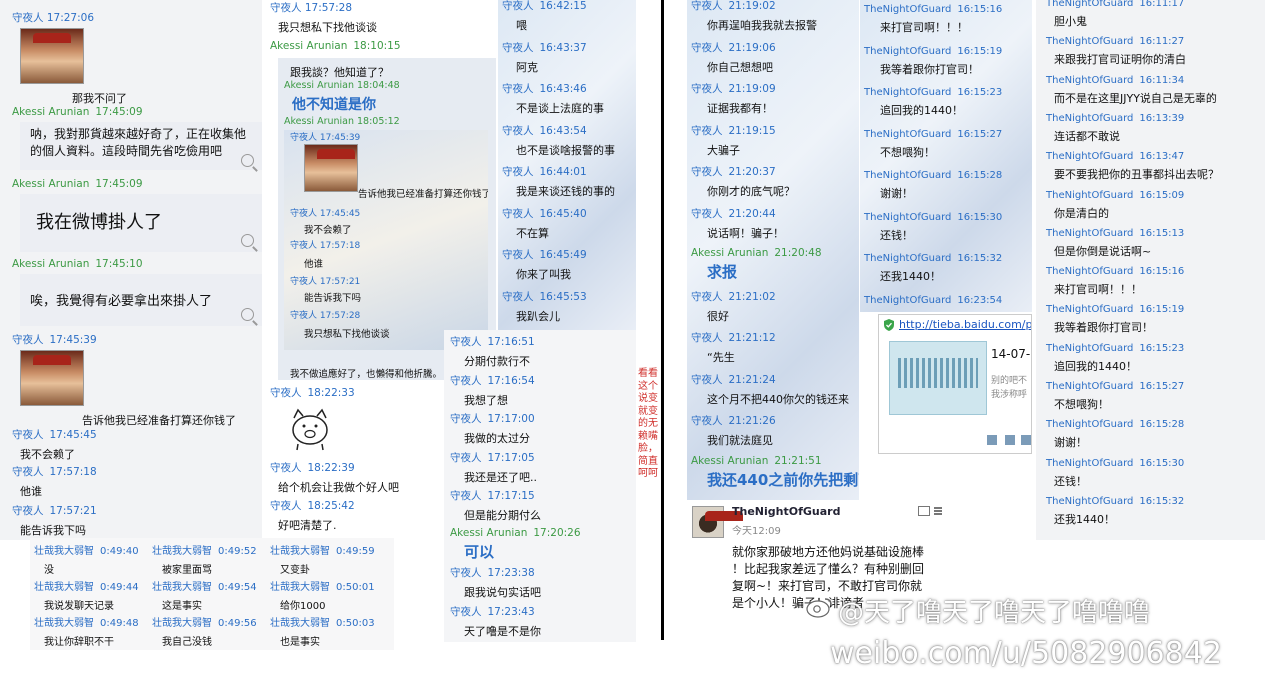 This screenshot has height=679, width=1265. I want to click on message-text: 不是谈上法庭的事, so click(560, 108).